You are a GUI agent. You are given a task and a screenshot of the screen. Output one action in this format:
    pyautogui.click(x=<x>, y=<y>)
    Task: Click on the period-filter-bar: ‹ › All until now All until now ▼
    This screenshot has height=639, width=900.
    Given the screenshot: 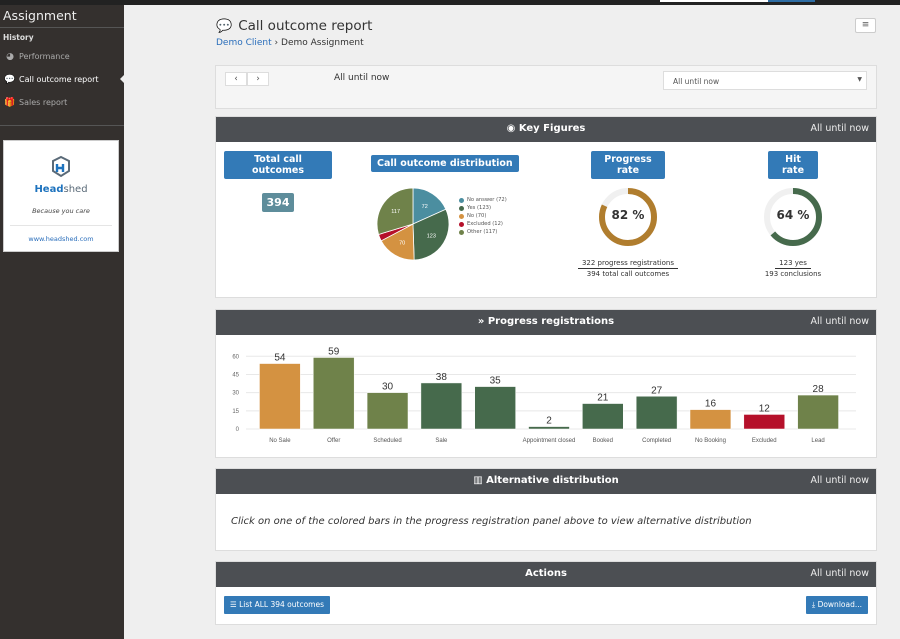 What is the action you would take?
    pyautogui.click(x=546, y=87)
    